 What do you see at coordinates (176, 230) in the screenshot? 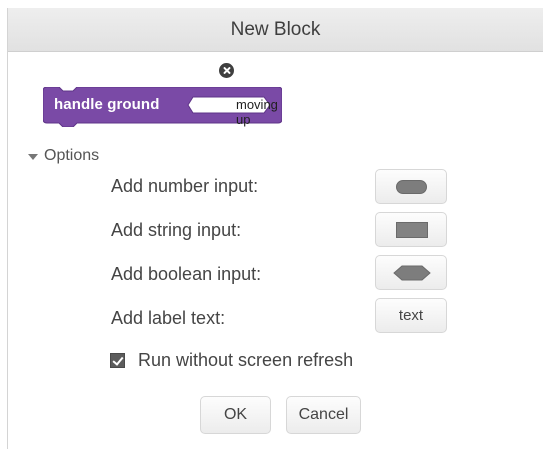
I see `add-string-input-label: Add string input:` at bounding box center [176, 230].